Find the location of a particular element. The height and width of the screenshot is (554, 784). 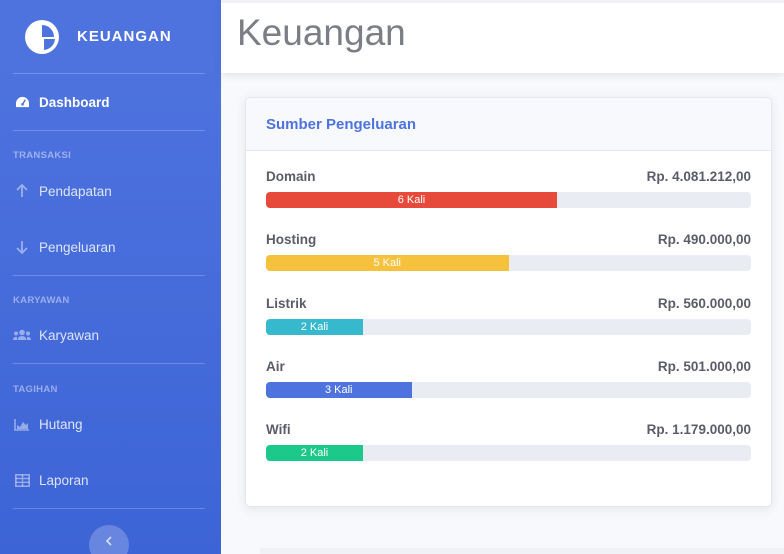

progress-track: 5 Kali is located at coordinates (508, 263).